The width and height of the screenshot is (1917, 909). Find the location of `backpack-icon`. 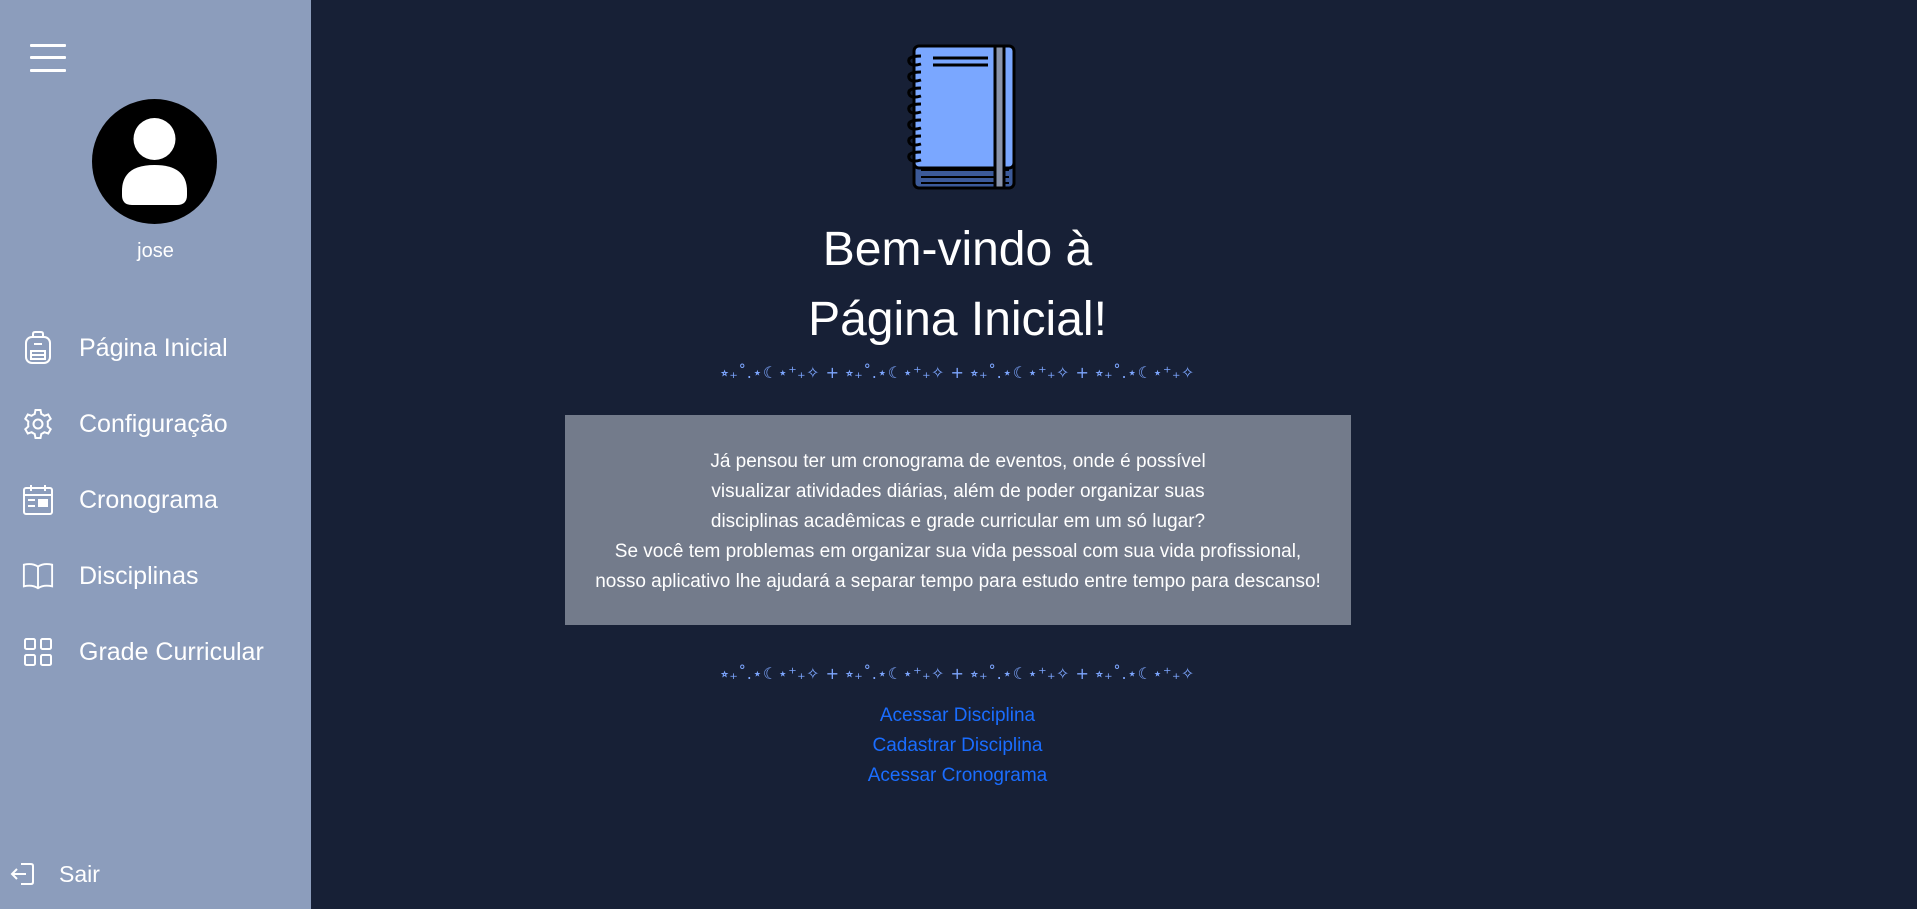

backpack-icon is located at coordinates (38, 347).